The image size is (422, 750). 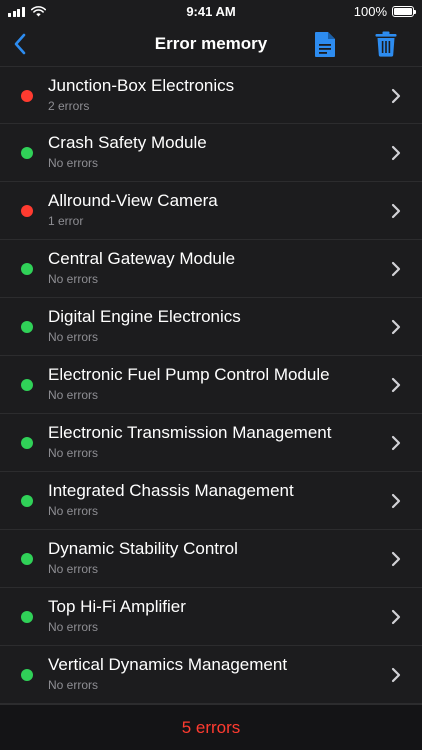 I want to click on module-row: Central Gateway Module No errors, so click(x=211, y=269).